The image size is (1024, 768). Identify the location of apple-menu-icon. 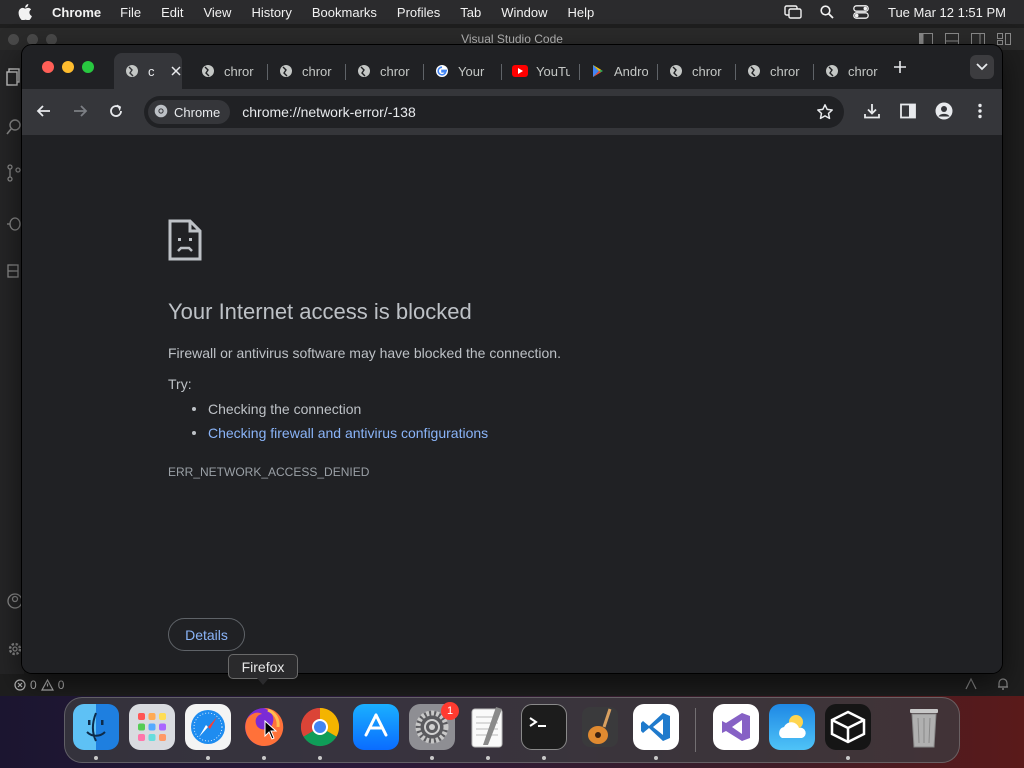
(28, 12).